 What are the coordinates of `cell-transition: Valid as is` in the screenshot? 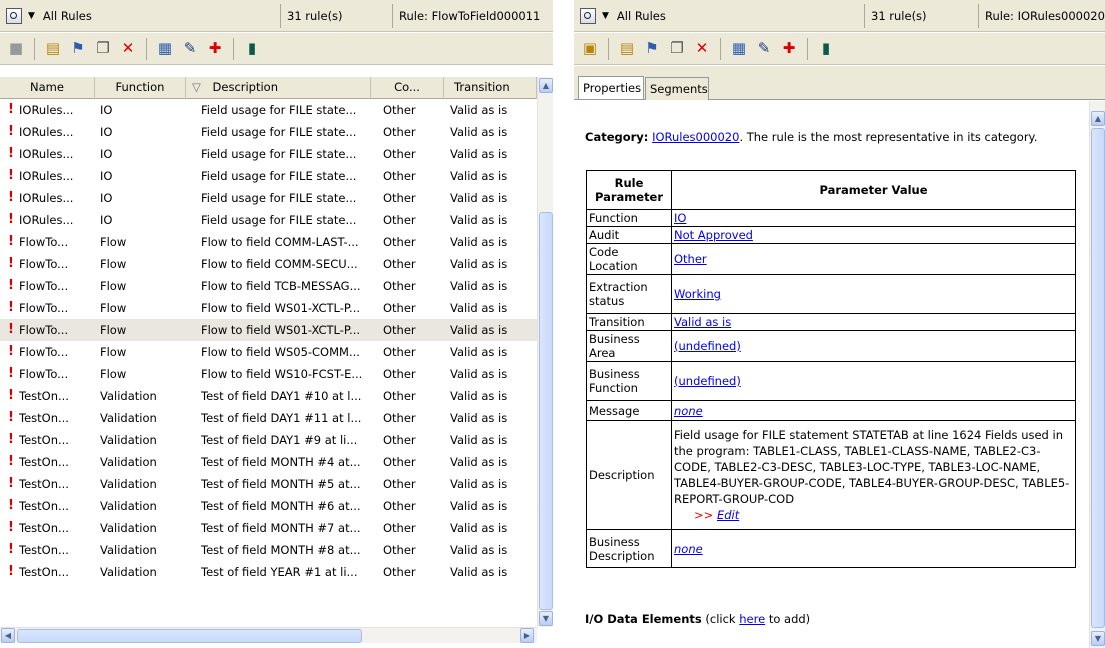 It's located at (479, 110).